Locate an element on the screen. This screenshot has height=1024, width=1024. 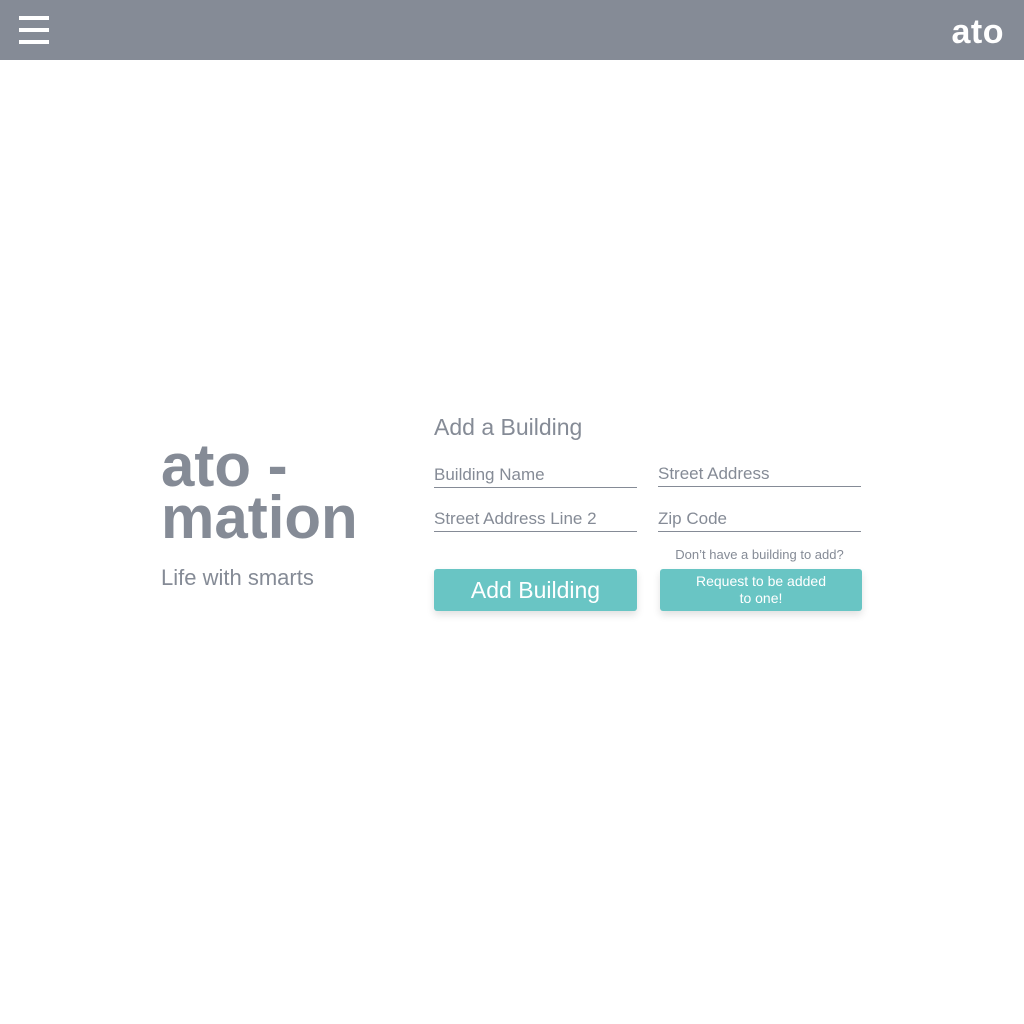
zip-code-input is located at coordinates (759, 519).